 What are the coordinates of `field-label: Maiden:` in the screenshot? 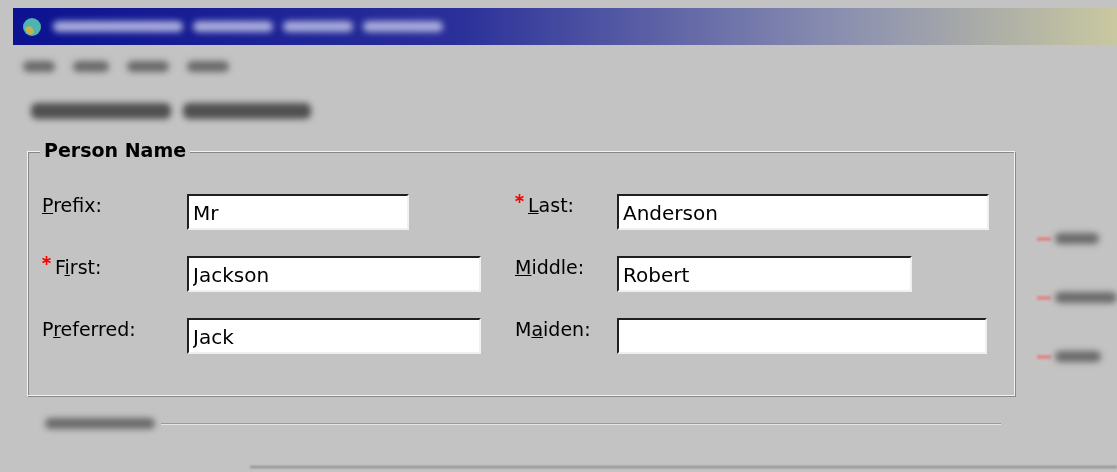 It's located at (553, 329).